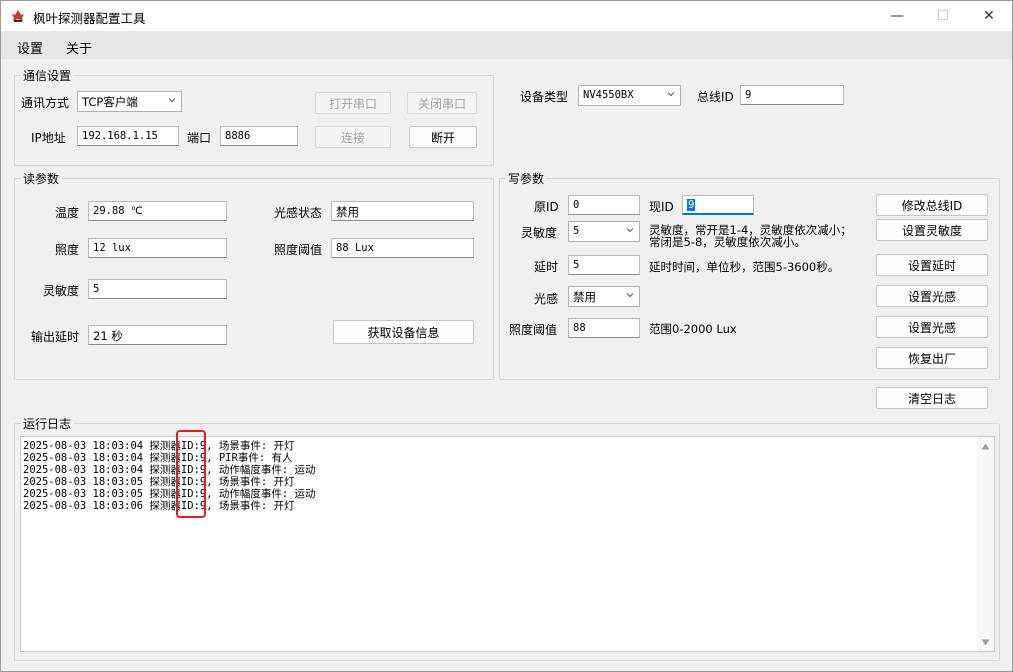 This screenshot has width=1013, height=672. What do you see at coordinates (932, 205) in the screenshot?
I see `modify-bus-id-button: 修改总线ID` at bounding box center [932, 205].